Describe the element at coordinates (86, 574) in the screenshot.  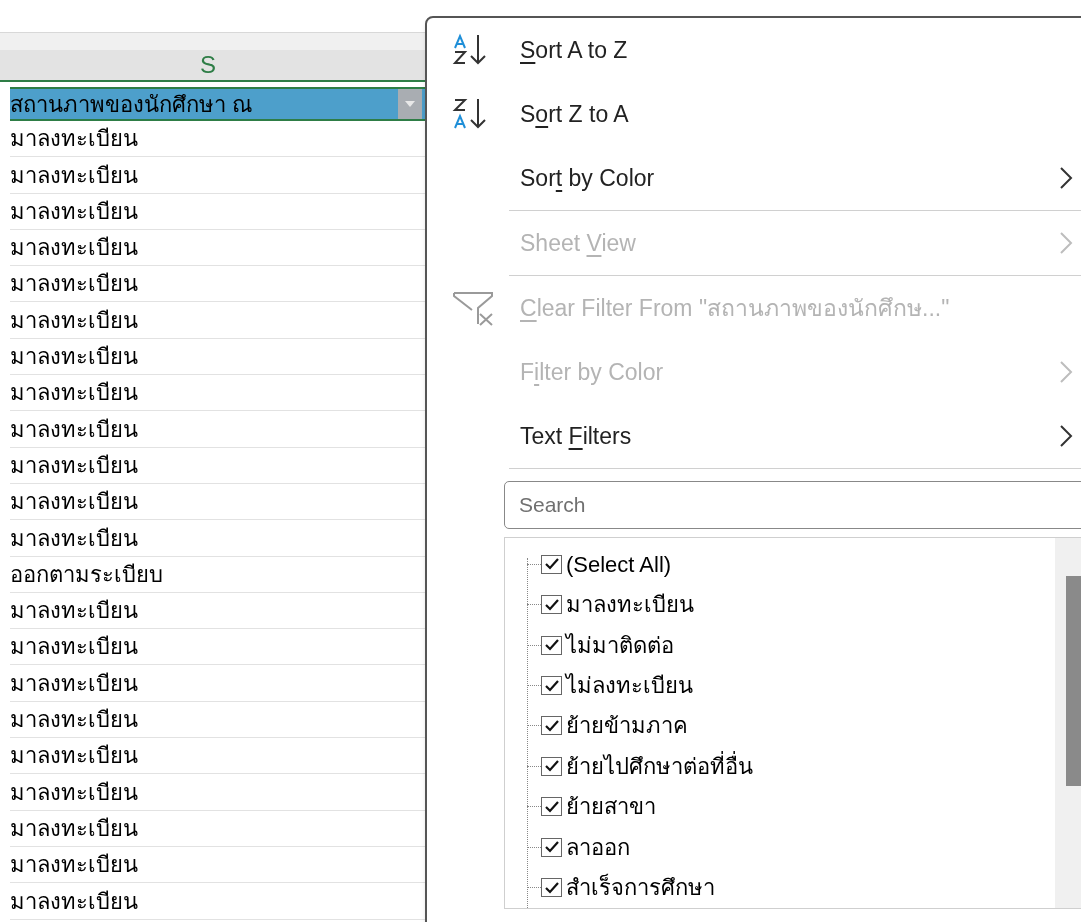
I see `table-cell-text: ออกตามระเบียบ` at that location.